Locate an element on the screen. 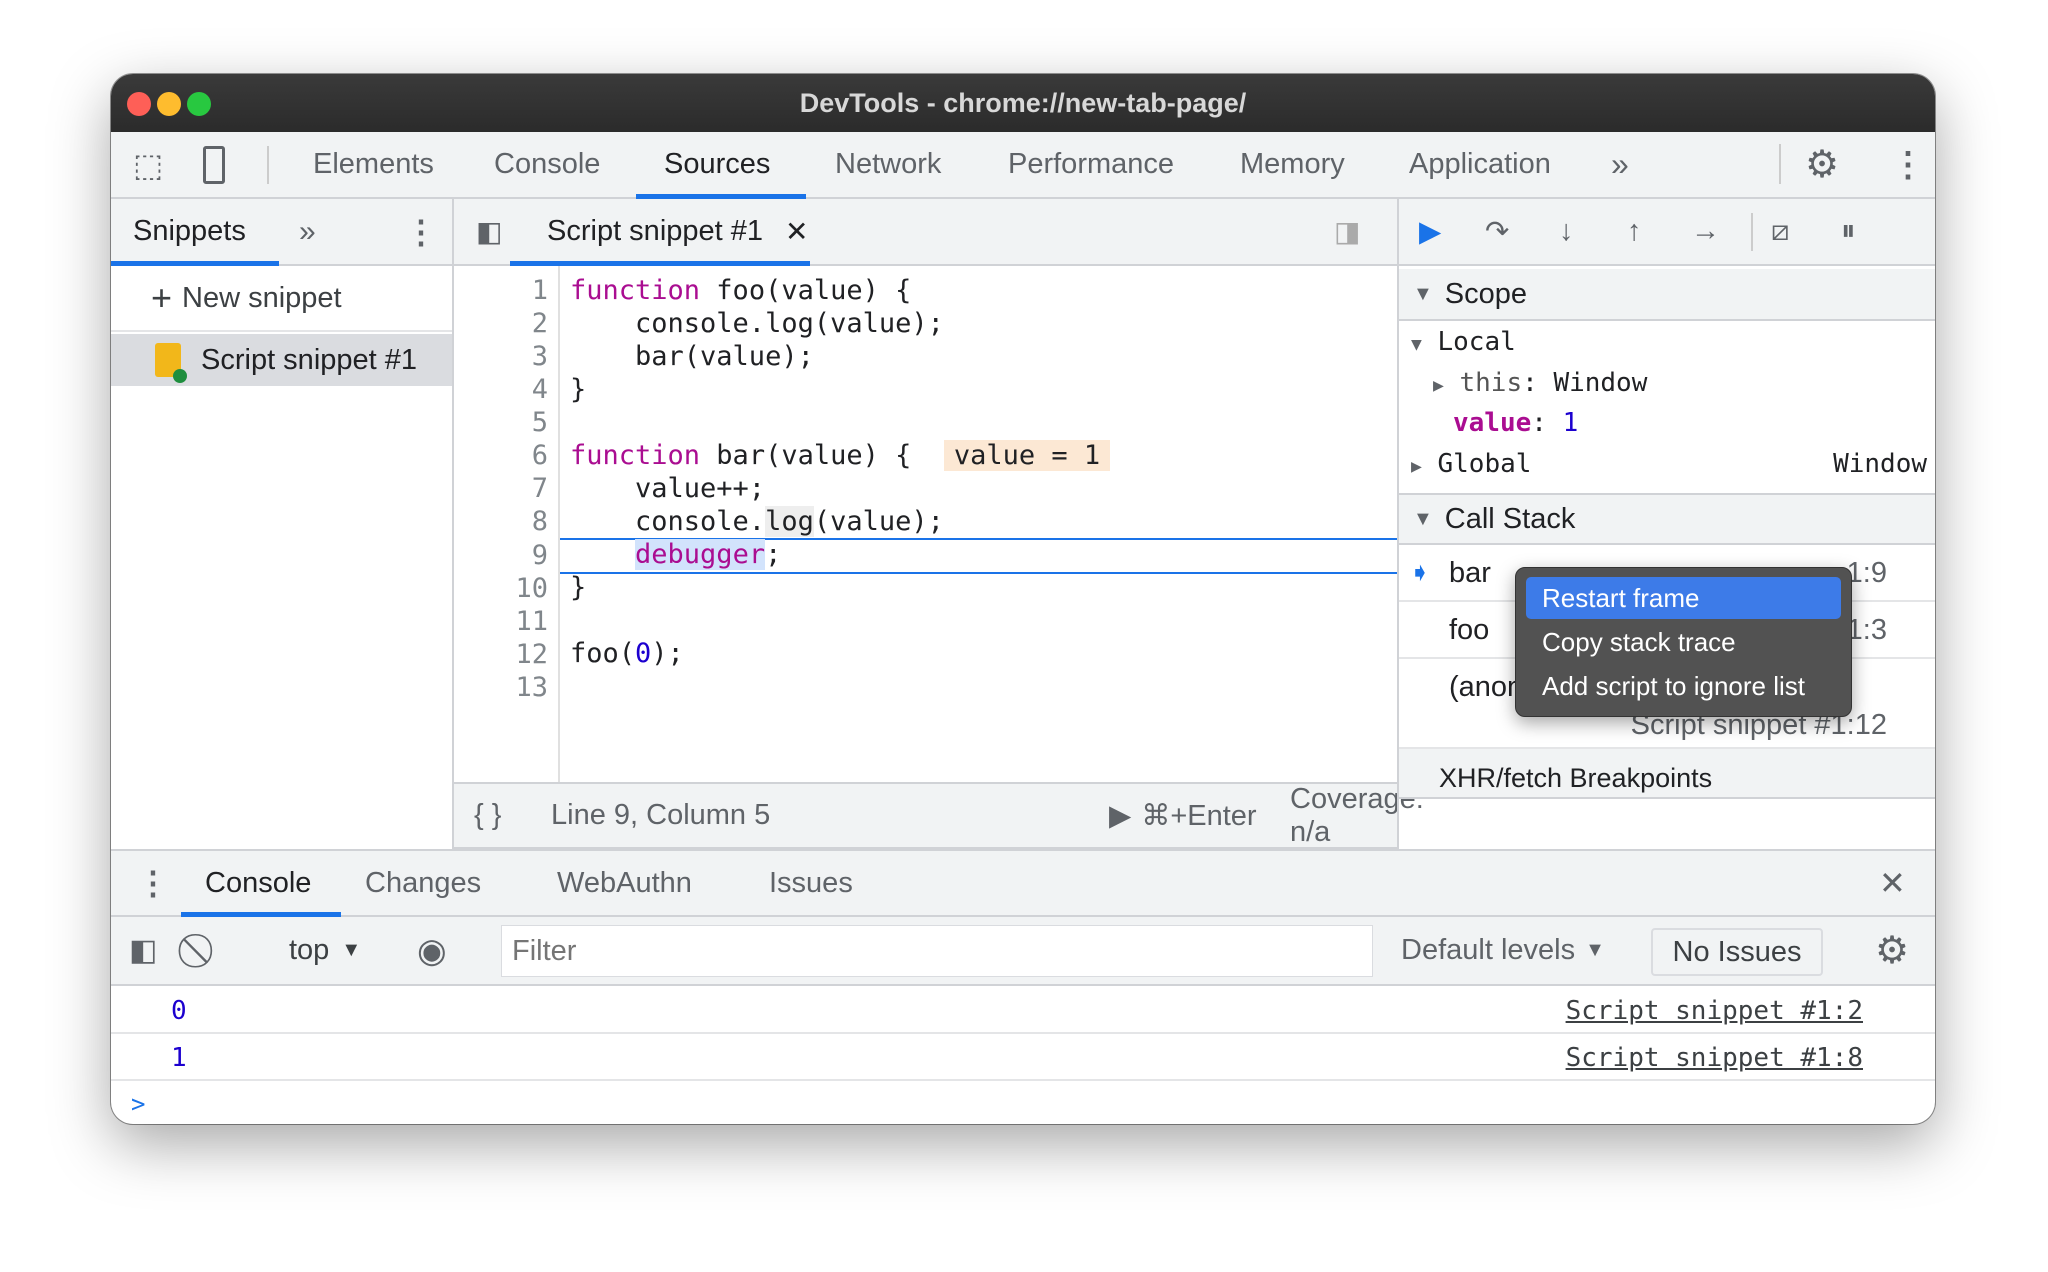  editor-tabbar: ◧ Script snippet #1 ✕ ◨ is located at coordinates (925, 232).